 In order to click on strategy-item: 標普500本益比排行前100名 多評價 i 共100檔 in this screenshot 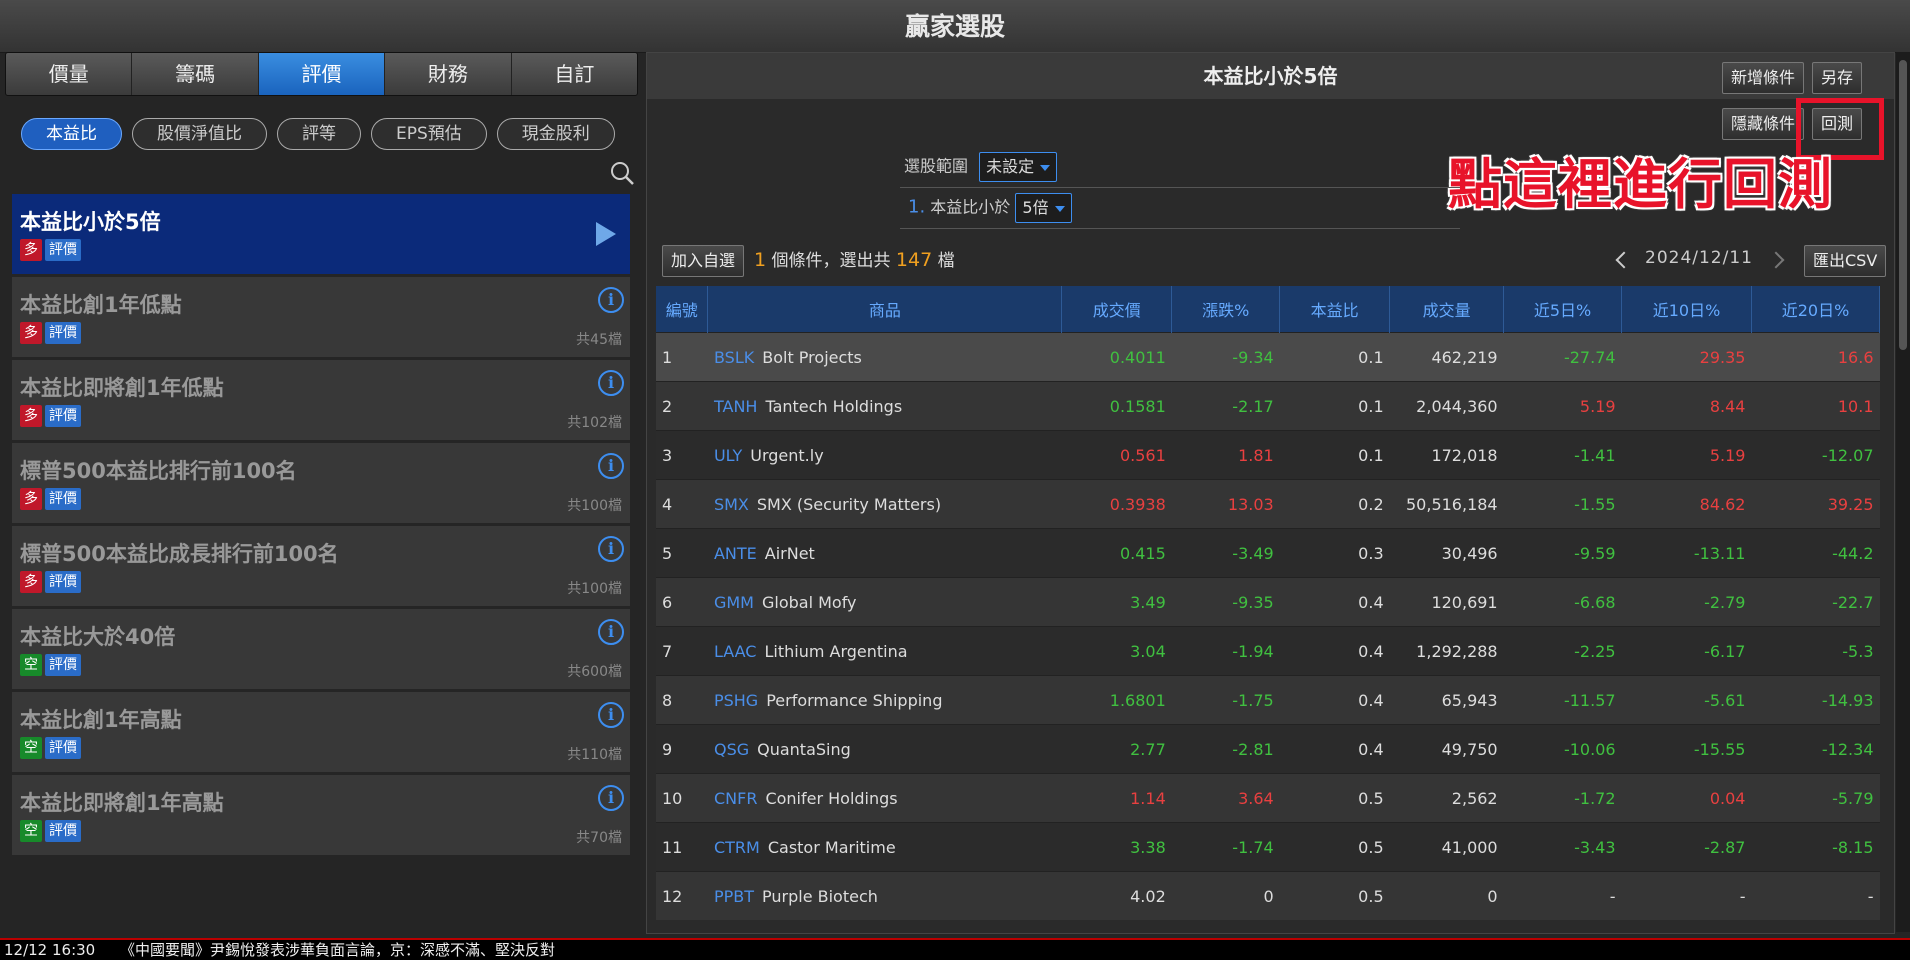, I will do `click(321, 483)`.